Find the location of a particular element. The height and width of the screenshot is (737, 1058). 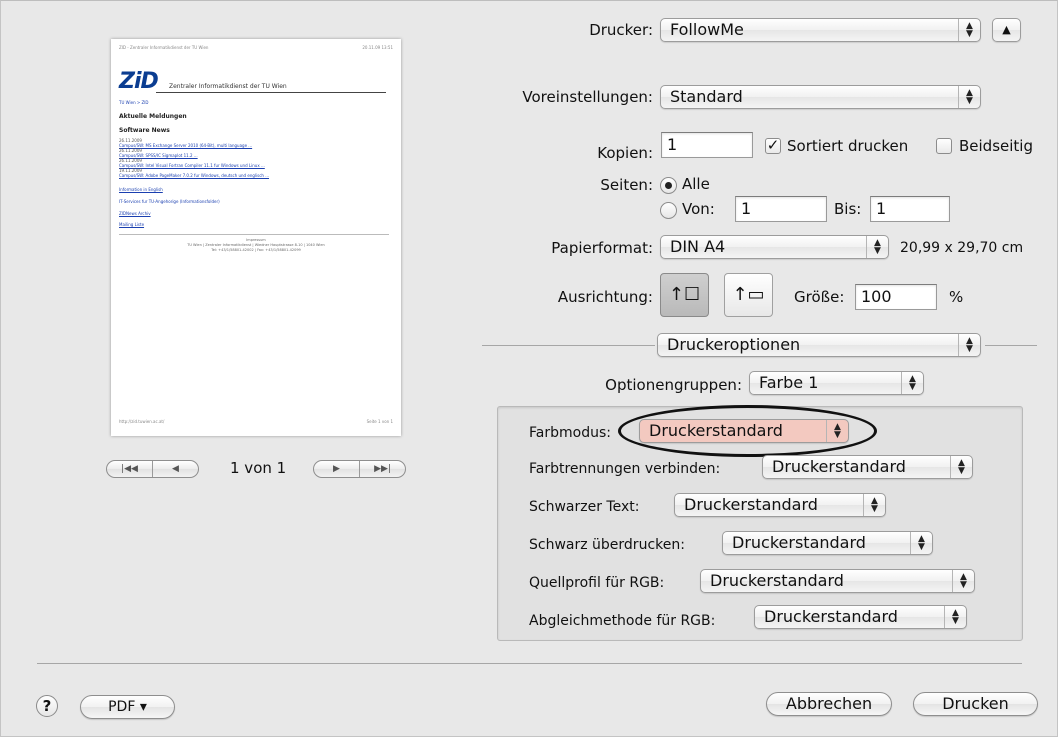

preview-footer-rule is located at coordinates (254, 234).